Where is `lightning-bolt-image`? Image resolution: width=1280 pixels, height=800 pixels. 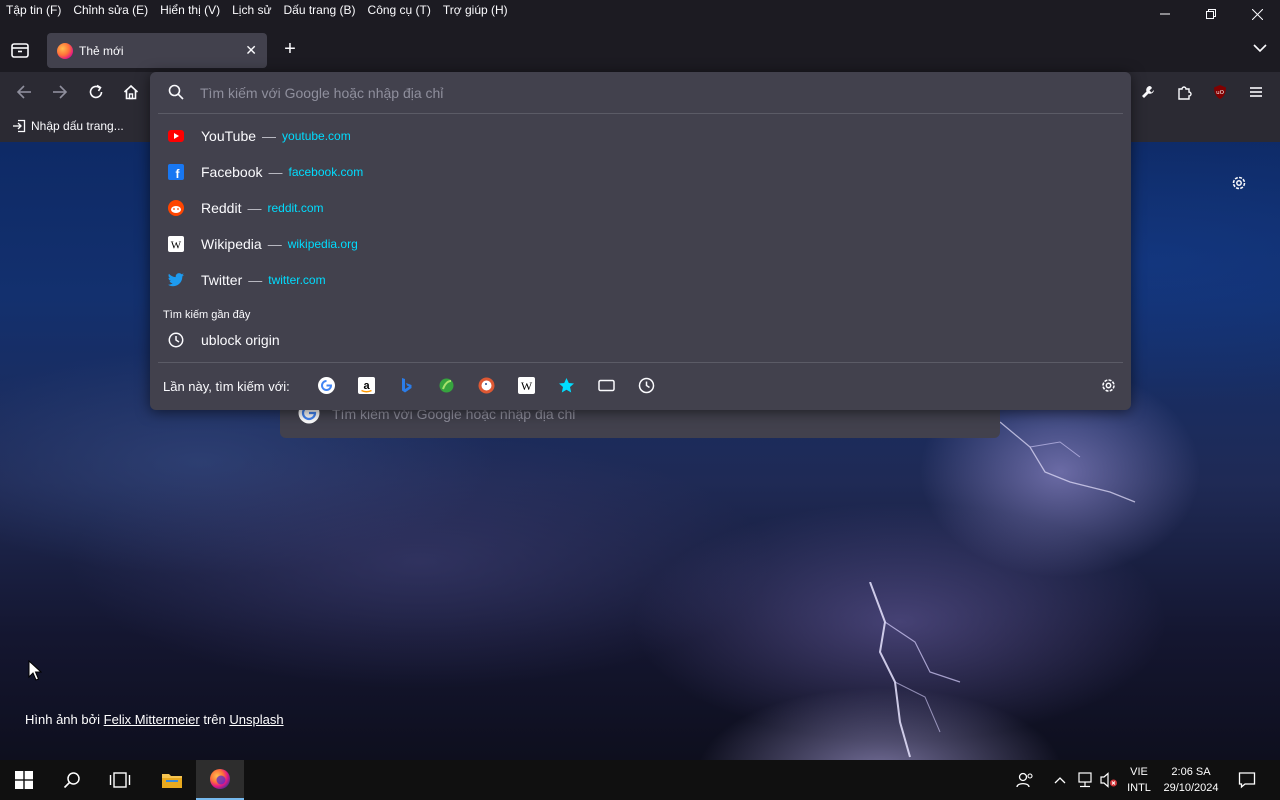
lightning-bolt-image is located at coordinates (915, 670).